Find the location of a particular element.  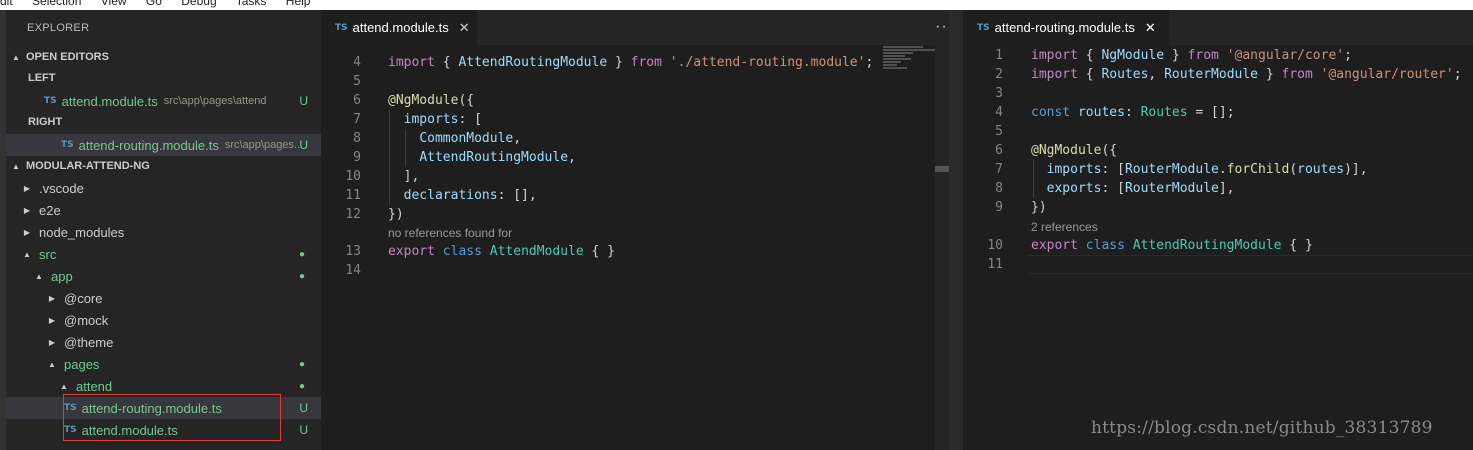

group-left-label: LEFT is located at coordinates (42, 78).